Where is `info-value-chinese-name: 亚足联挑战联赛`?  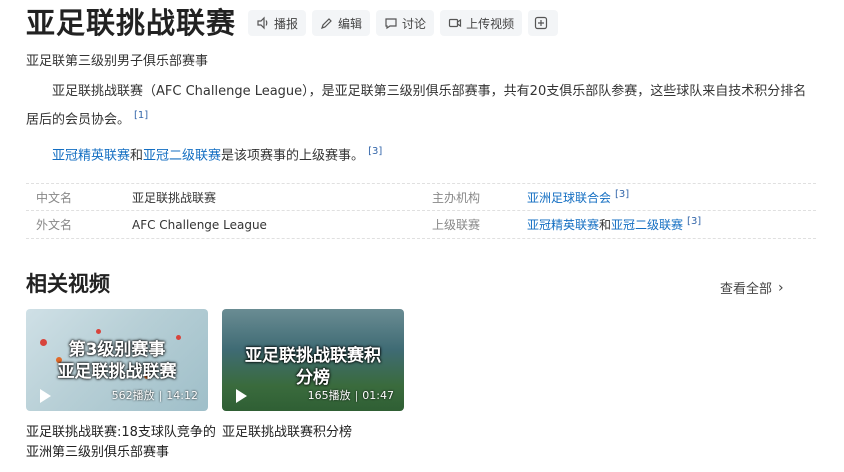 info-value-chinese-name: 亚足联挑战联赛 is located at coordinates (174, 197).